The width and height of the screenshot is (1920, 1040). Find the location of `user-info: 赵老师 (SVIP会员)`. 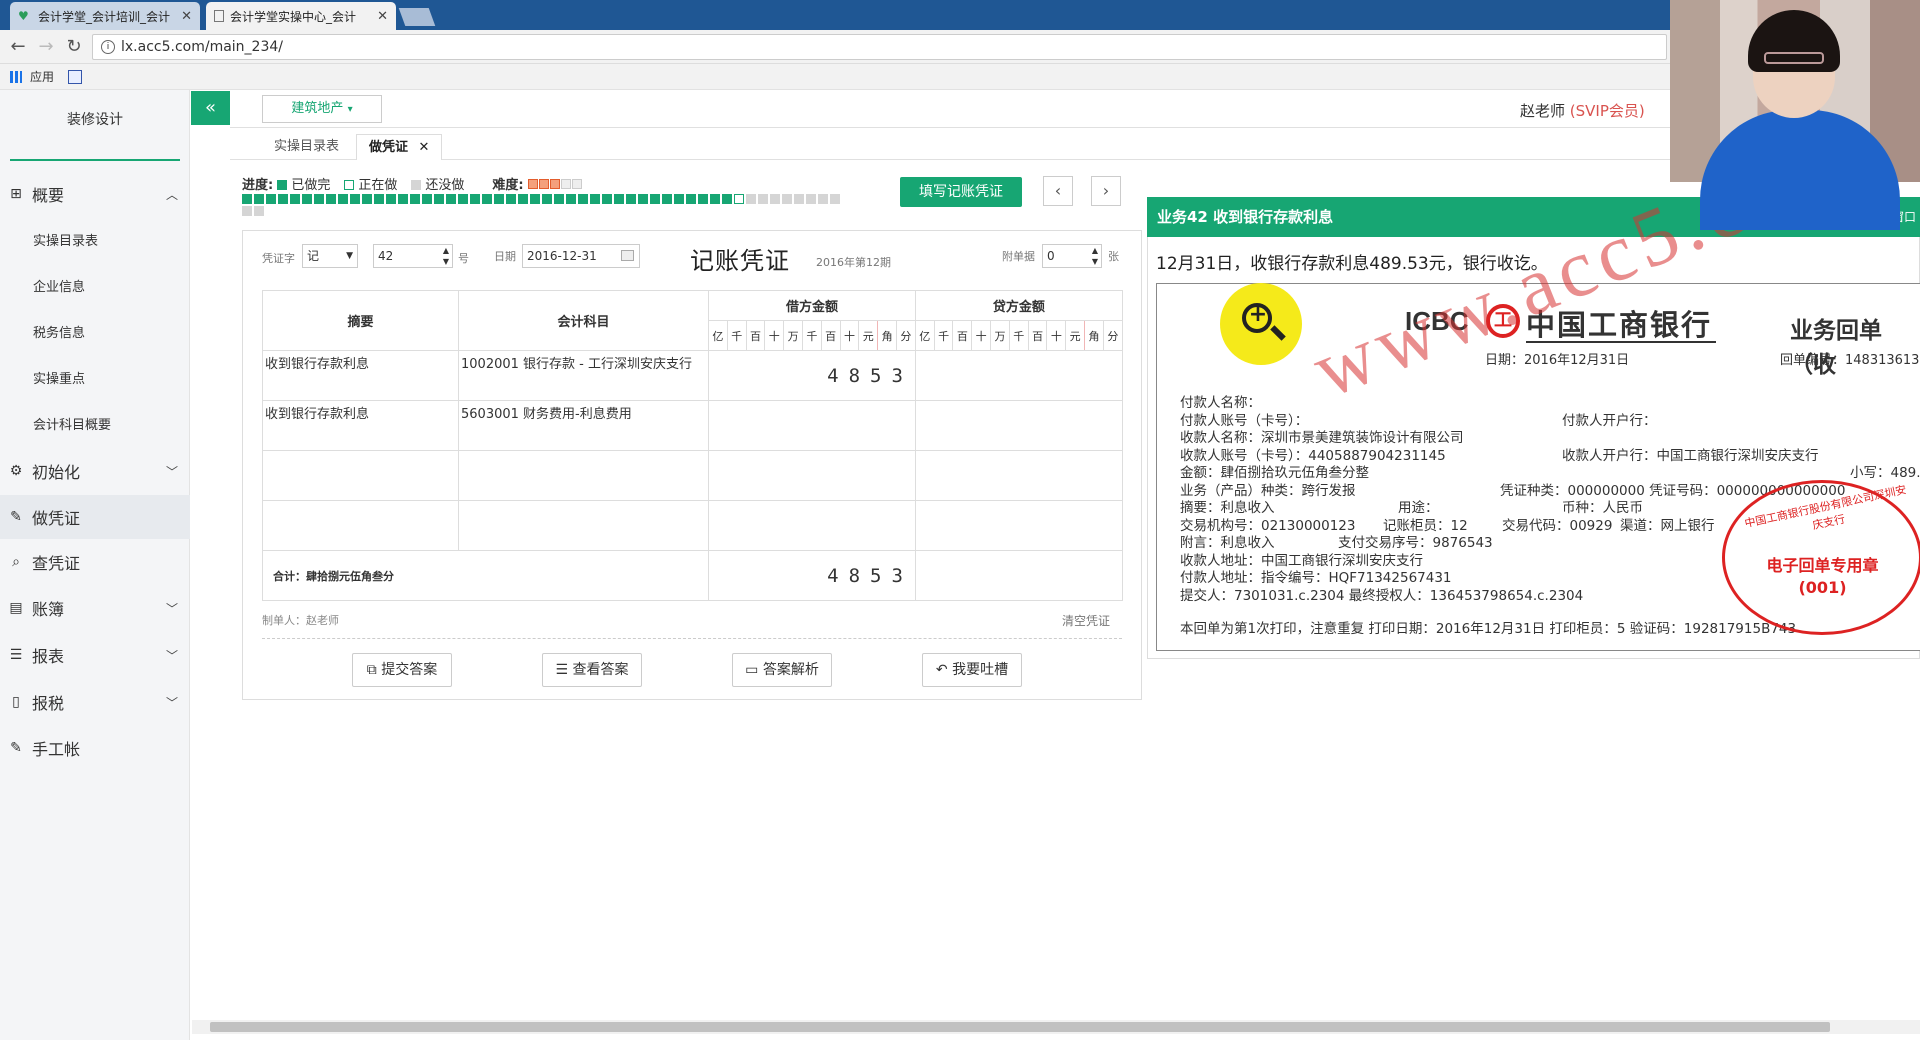

user-info: 赵老师 (SVIP会员) is located at coordinates (1582, 110).